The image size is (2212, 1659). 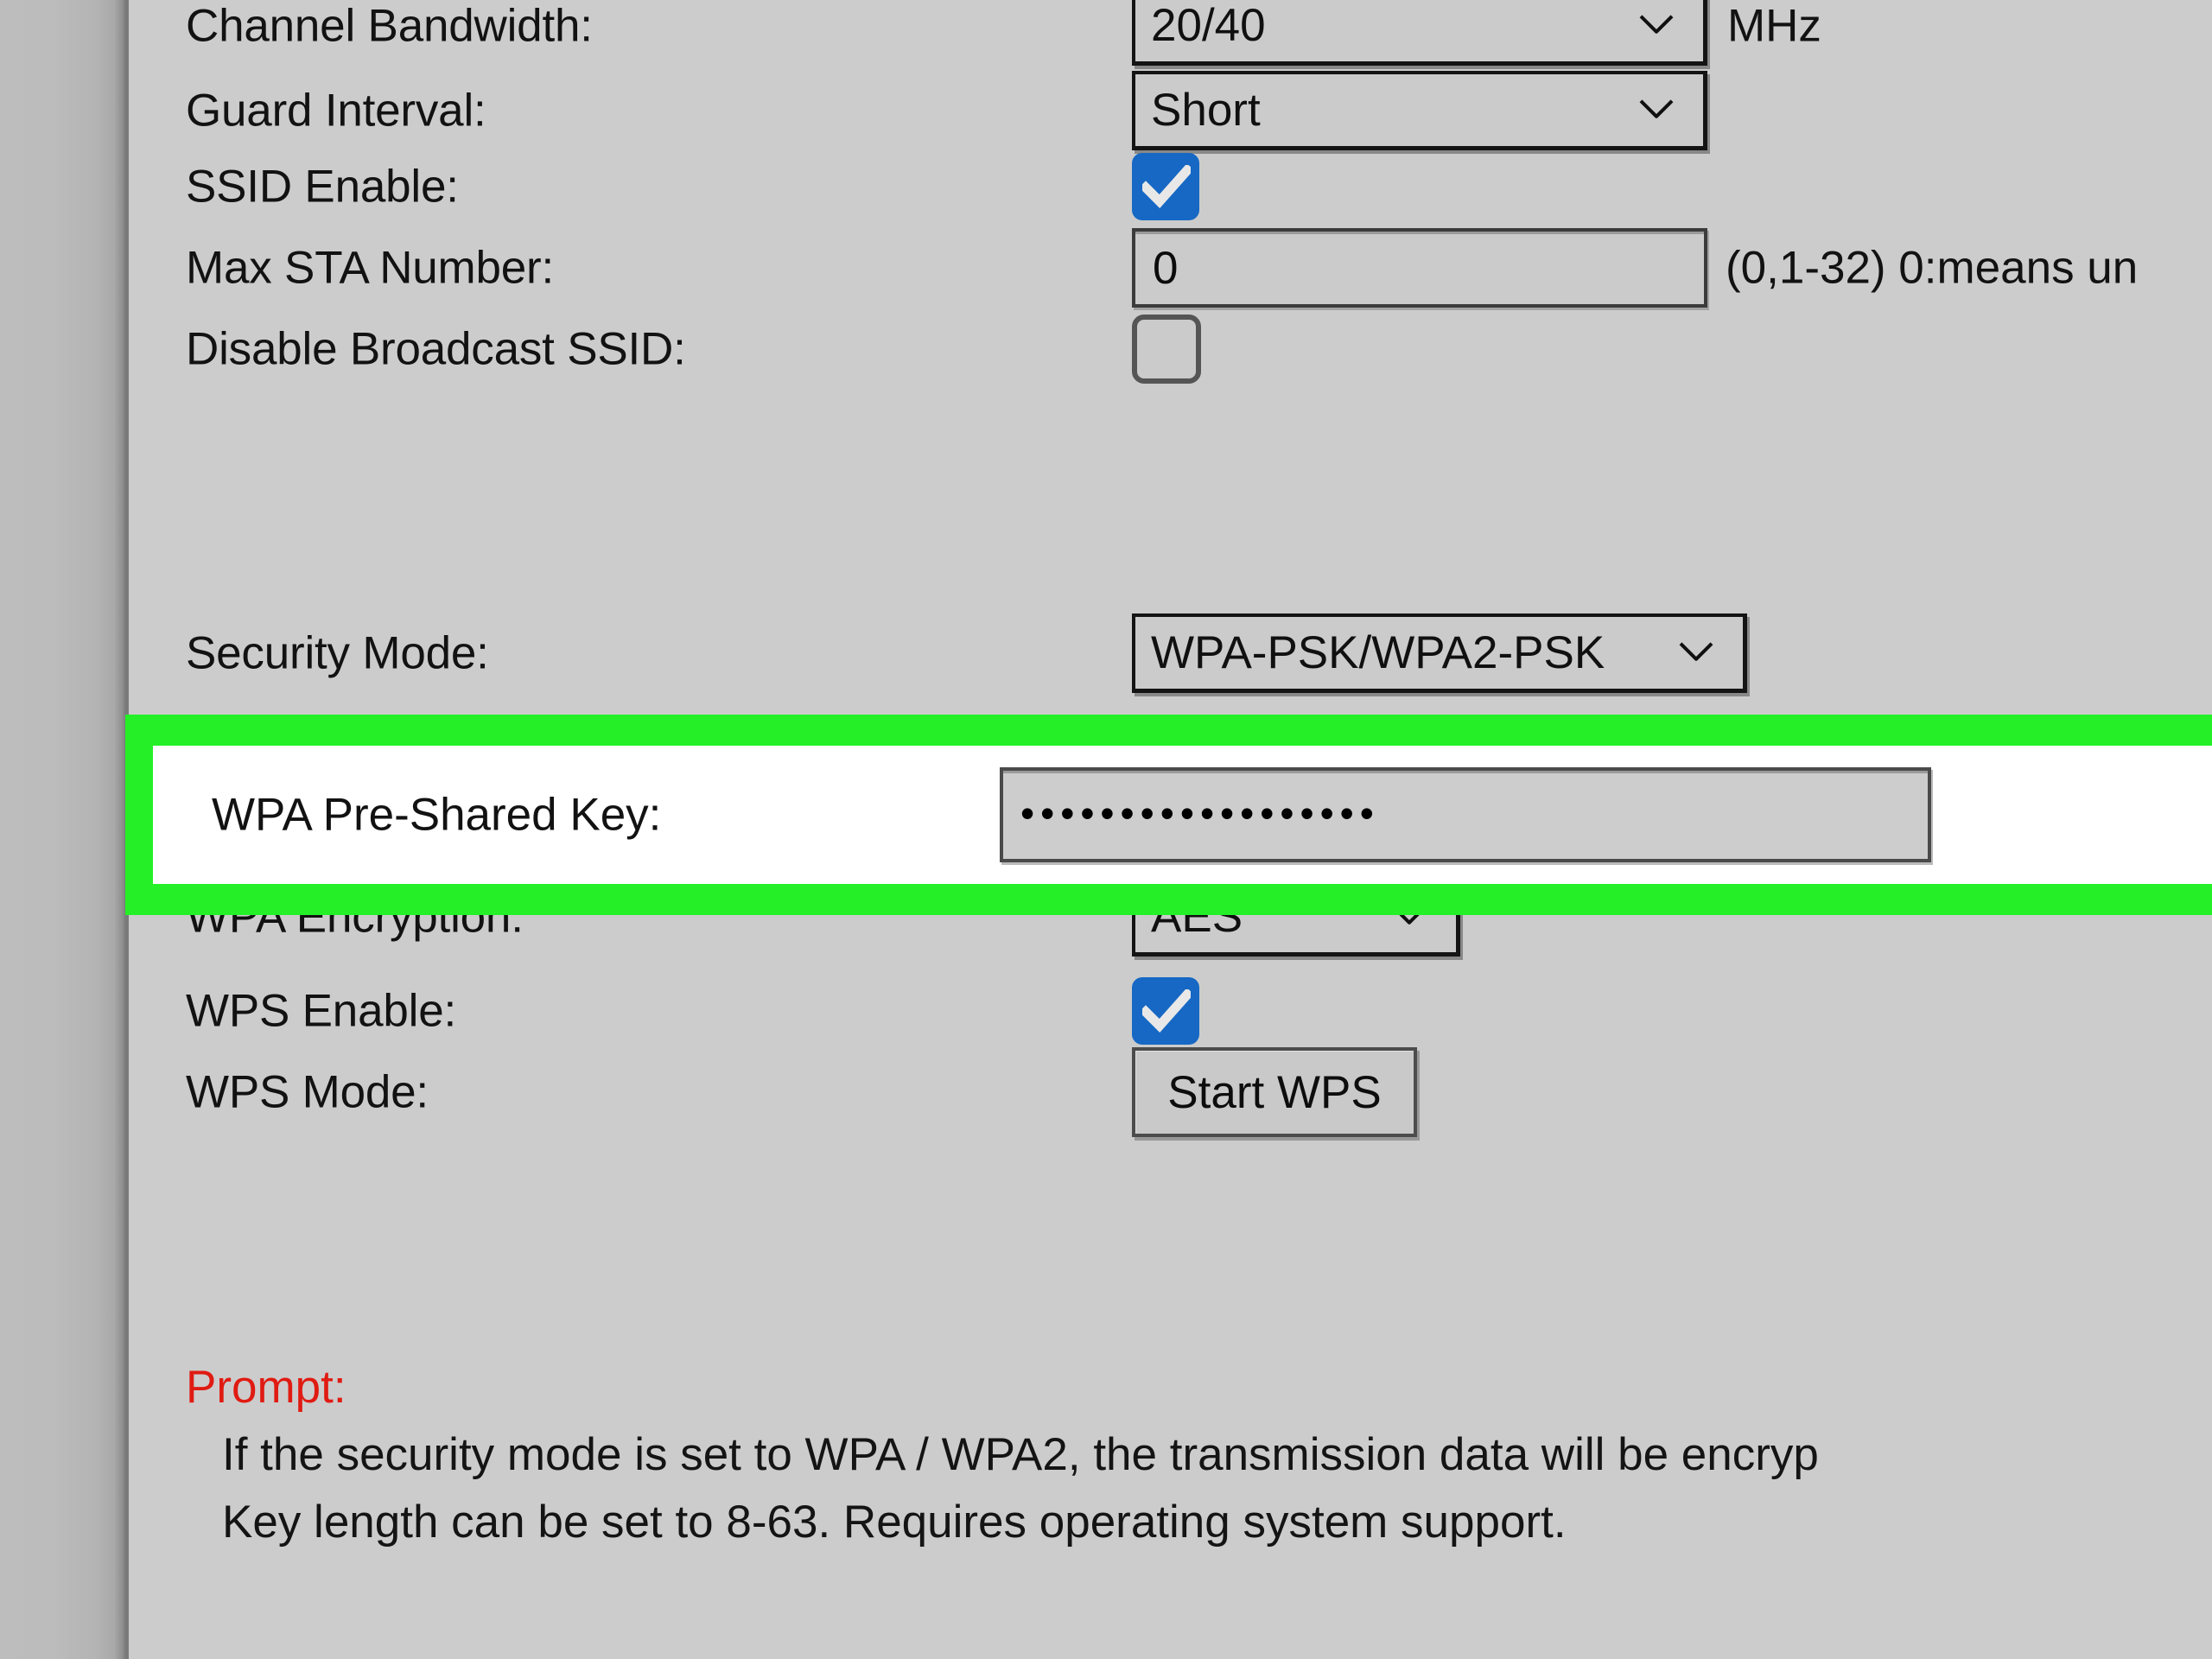 I want to click on label-channel-bandwidth: Channel Bandwidth:, so click(x=389, y=26).